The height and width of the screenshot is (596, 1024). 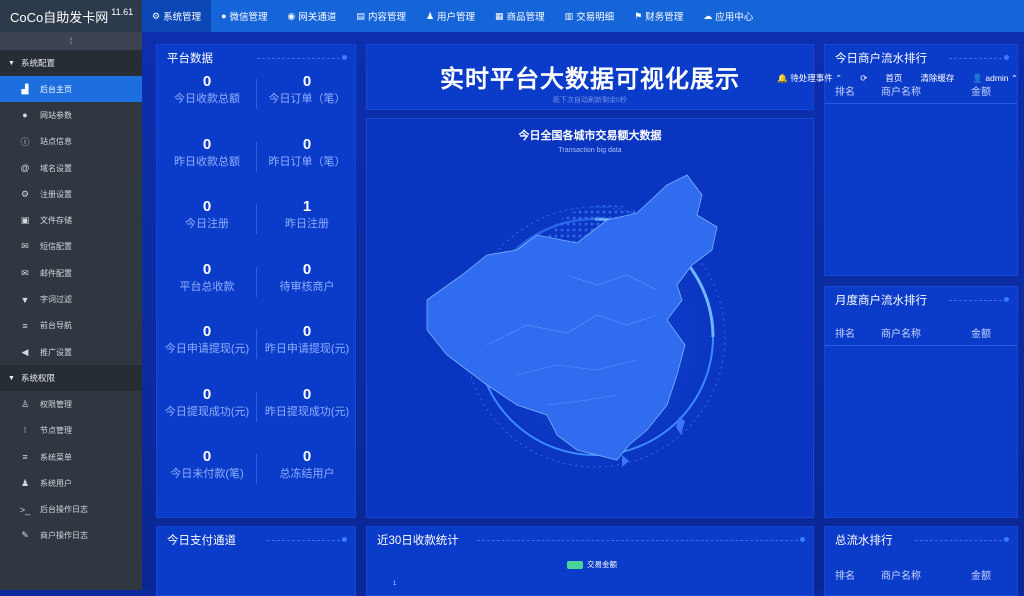 What do you see at coordinates (893, 78) in the screenshot?
I see `home-link: 首页` at bounding box center [893, 78].